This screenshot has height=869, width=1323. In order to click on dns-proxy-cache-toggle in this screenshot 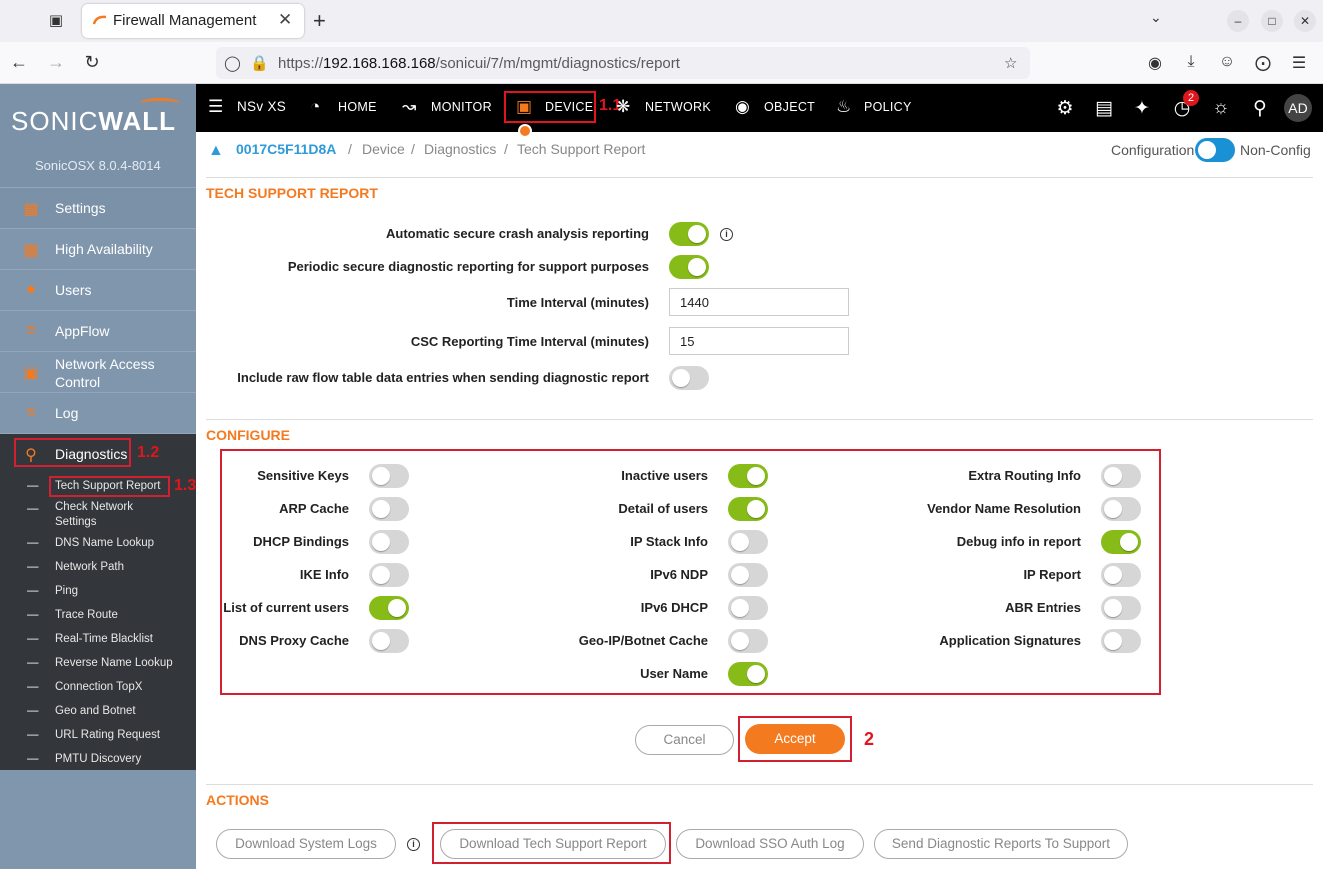, I will do `click(389, 641)`.